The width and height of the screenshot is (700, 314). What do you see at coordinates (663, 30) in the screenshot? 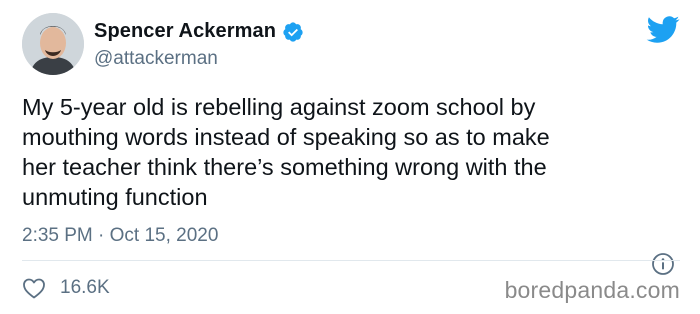
I see `twitter-bird-icon` at bounding box center [663, 30].